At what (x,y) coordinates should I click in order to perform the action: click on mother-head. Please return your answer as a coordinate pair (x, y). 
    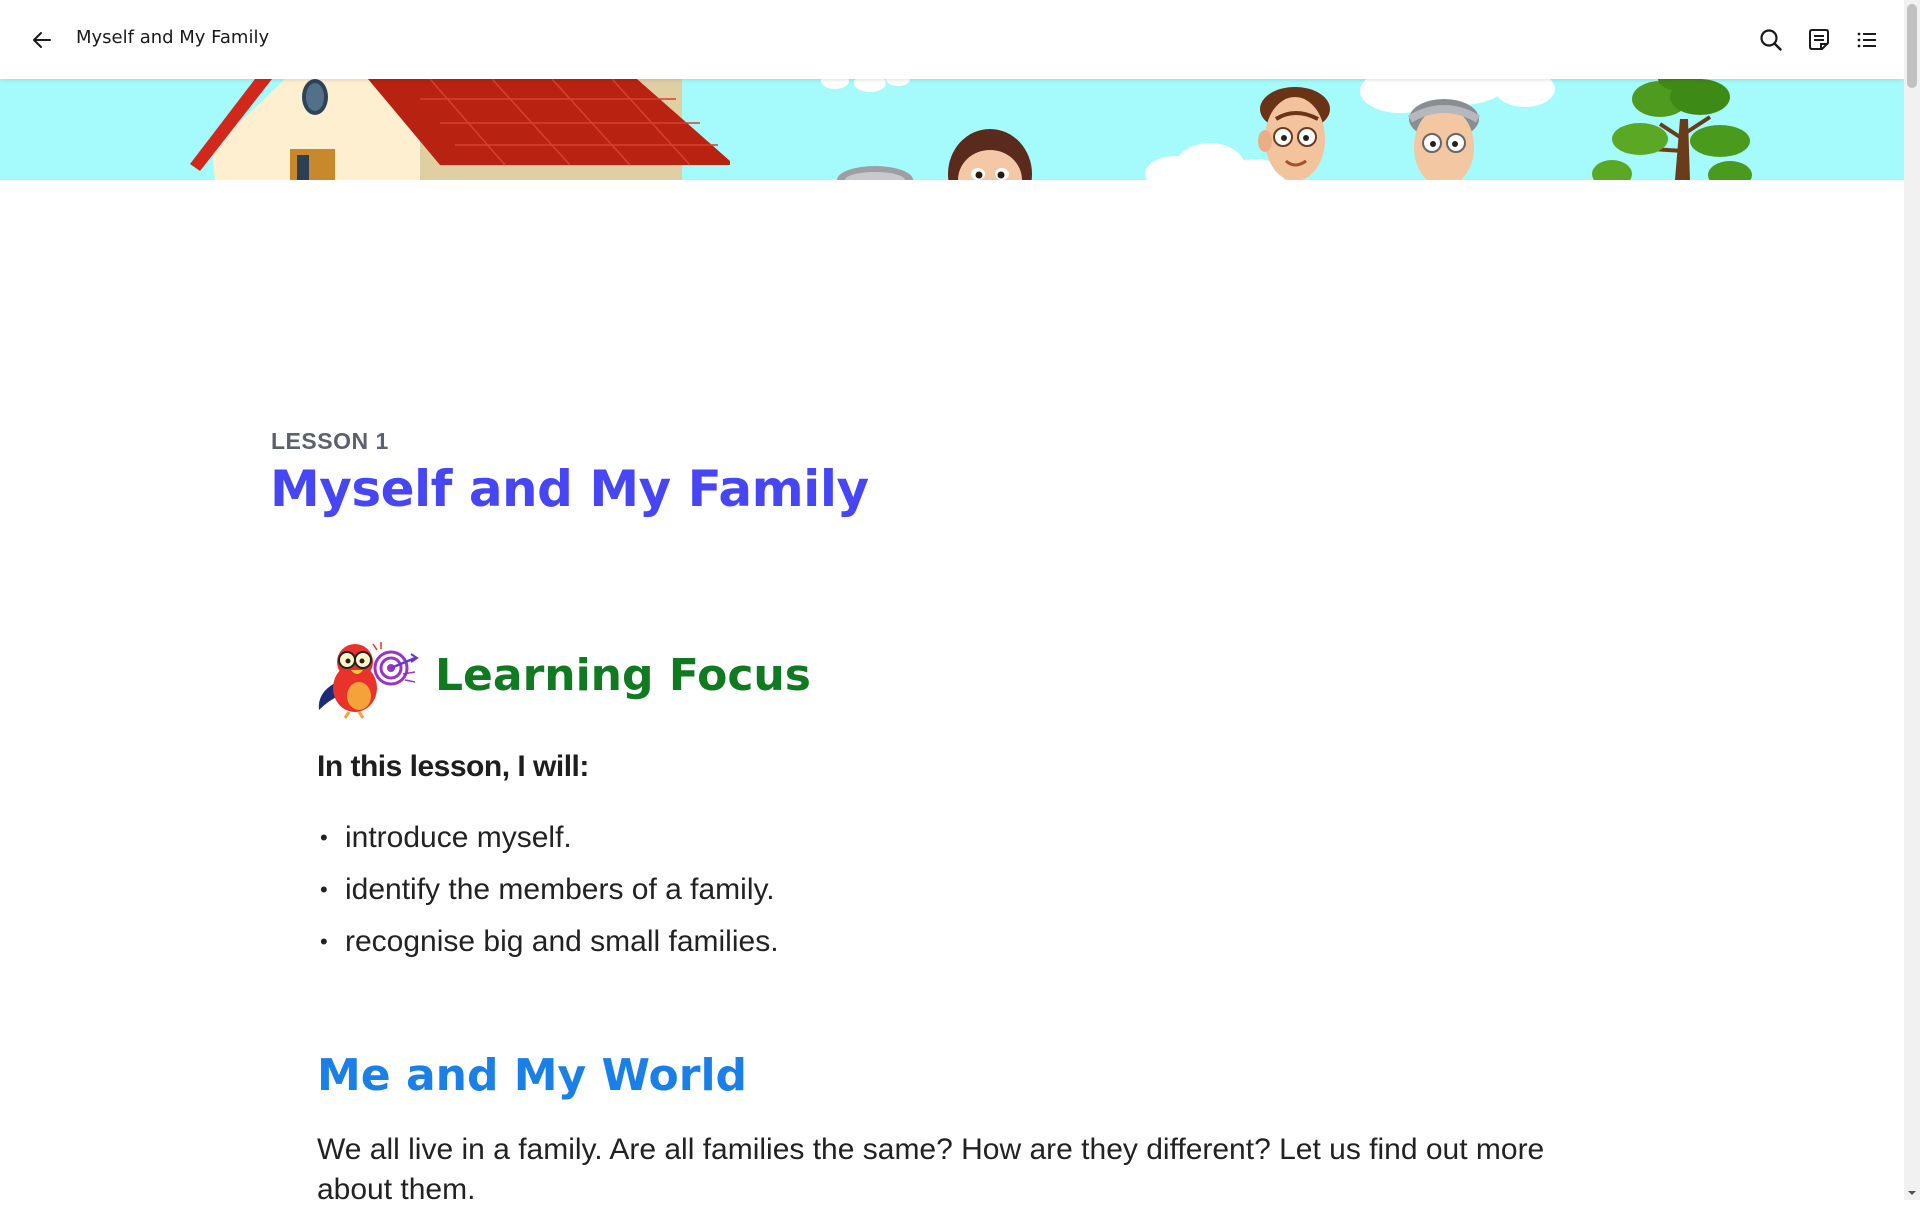
    Looking at the image, I should click on (990, 154).